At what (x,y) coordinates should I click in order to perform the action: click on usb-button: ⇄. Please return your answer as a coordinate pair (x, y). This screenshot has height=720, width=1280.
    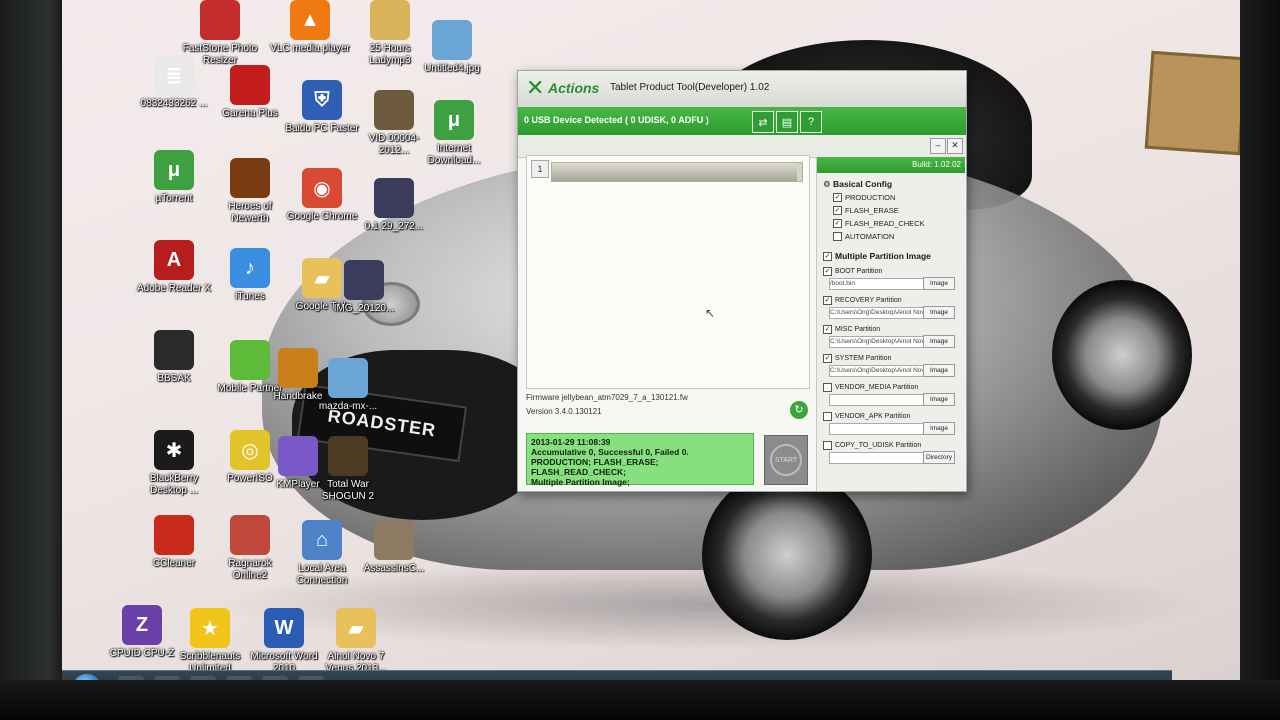
    Looking at the image, I should click on (763, 122).